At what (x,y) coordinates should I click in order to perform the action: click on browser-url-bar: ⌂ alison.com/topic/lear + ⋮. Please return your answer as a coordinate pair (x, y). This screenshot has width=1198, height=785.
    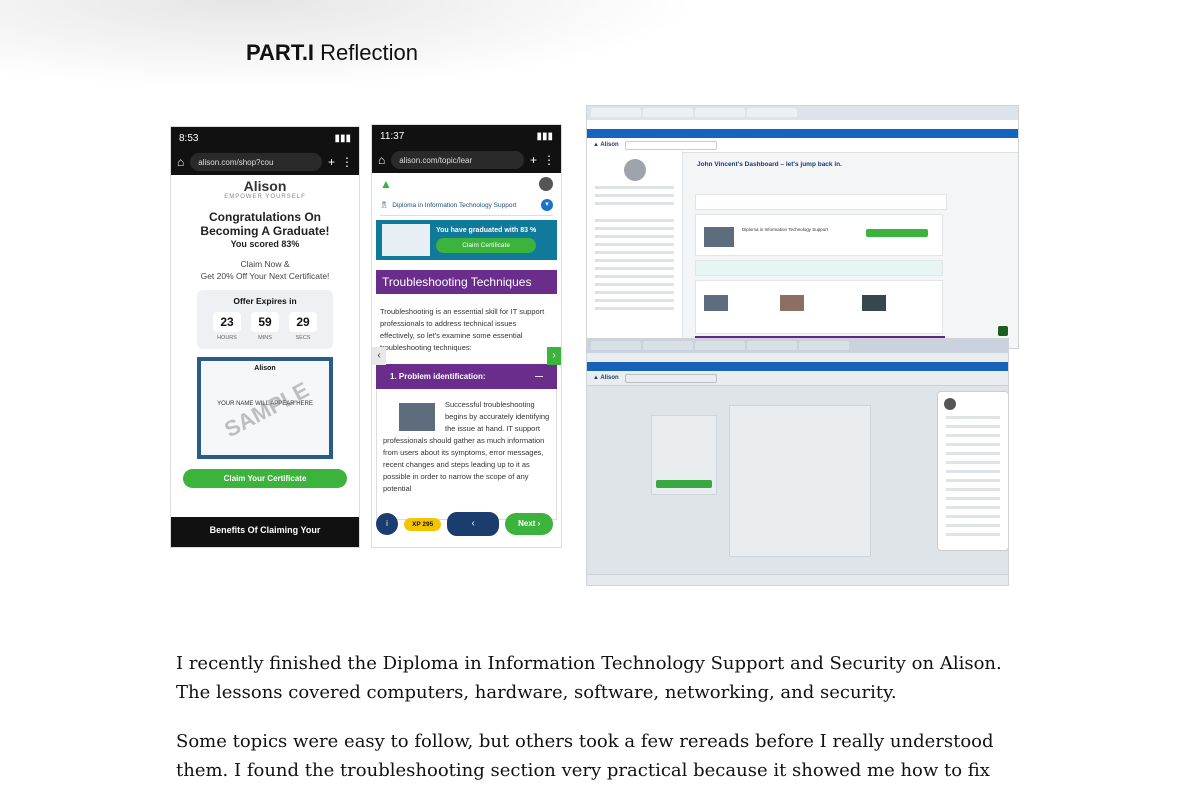
    Looking at the image, I should click on (466, 160).